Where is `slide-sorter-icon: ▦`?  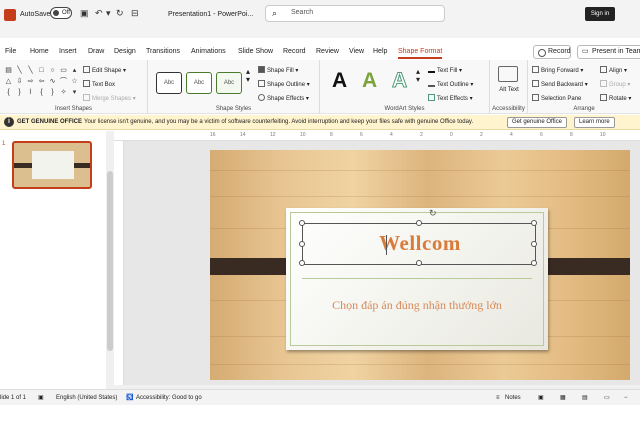
slide-sorter-icon: ▦ is located at coordinates (563, 398).